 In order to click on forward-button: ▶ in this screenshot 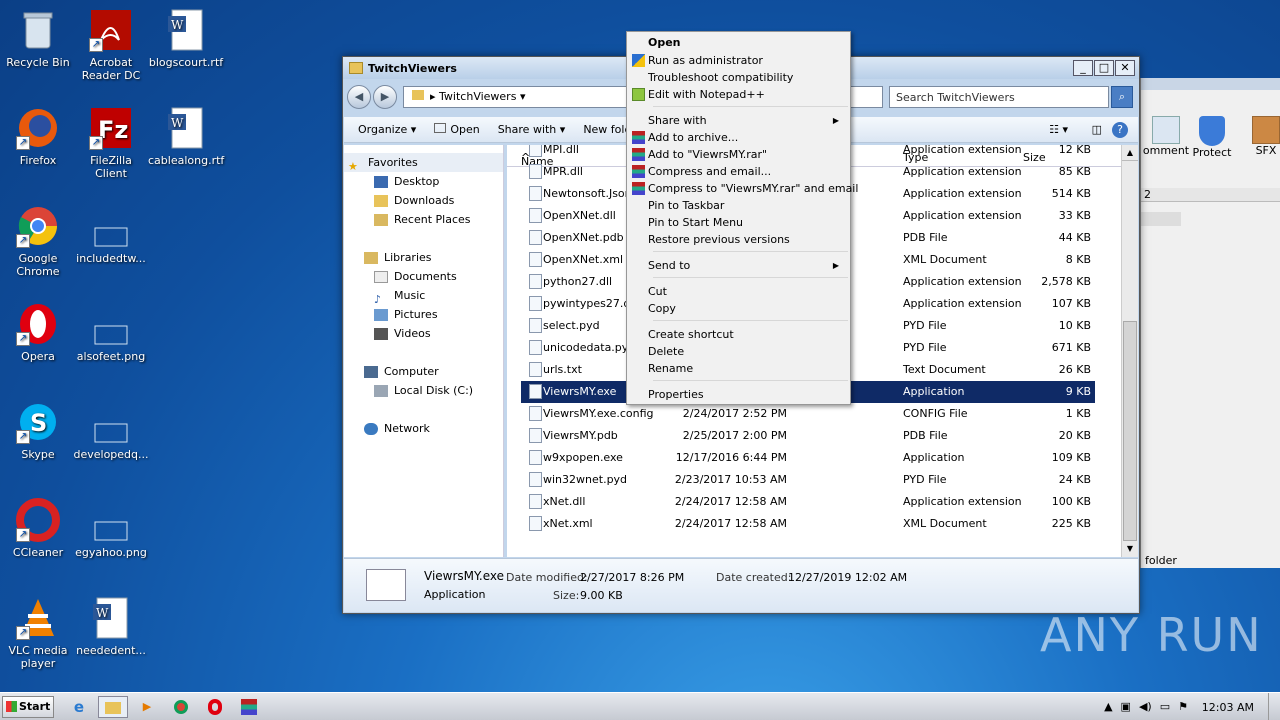, I will do `click(385, 97)`.